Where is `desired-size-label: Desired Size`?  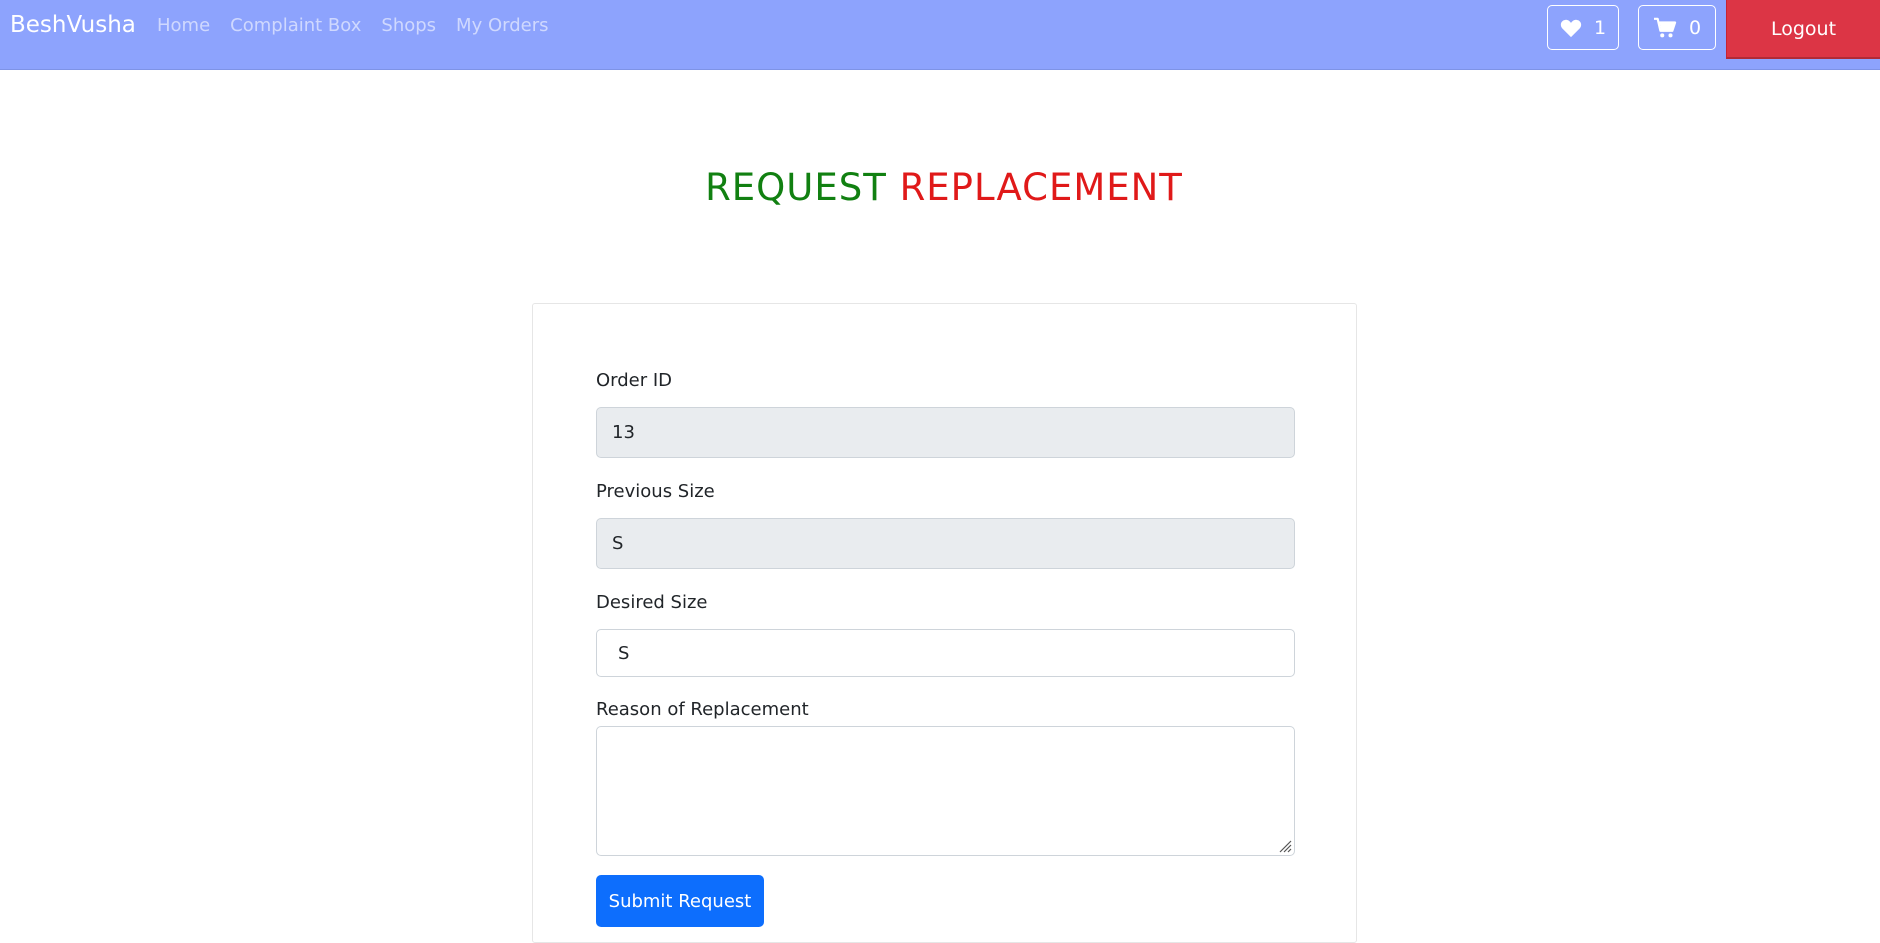
desired-size-label: Desired Size is located at coordinates (652, 602).